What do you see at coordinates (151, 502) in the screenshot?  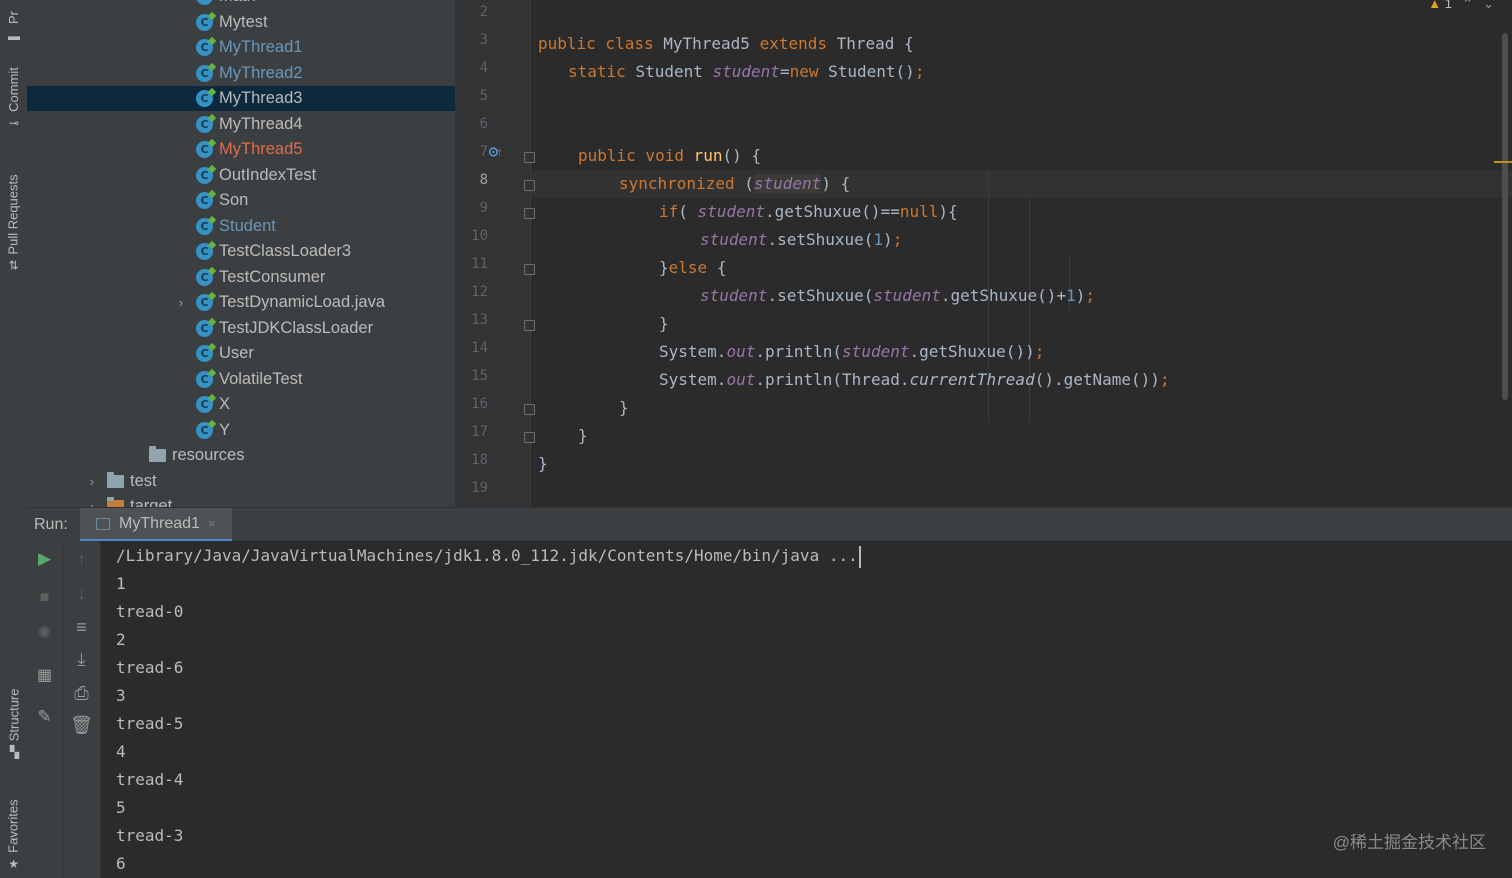 I see `tree-item-label: target` at bounding box center [151, 502].